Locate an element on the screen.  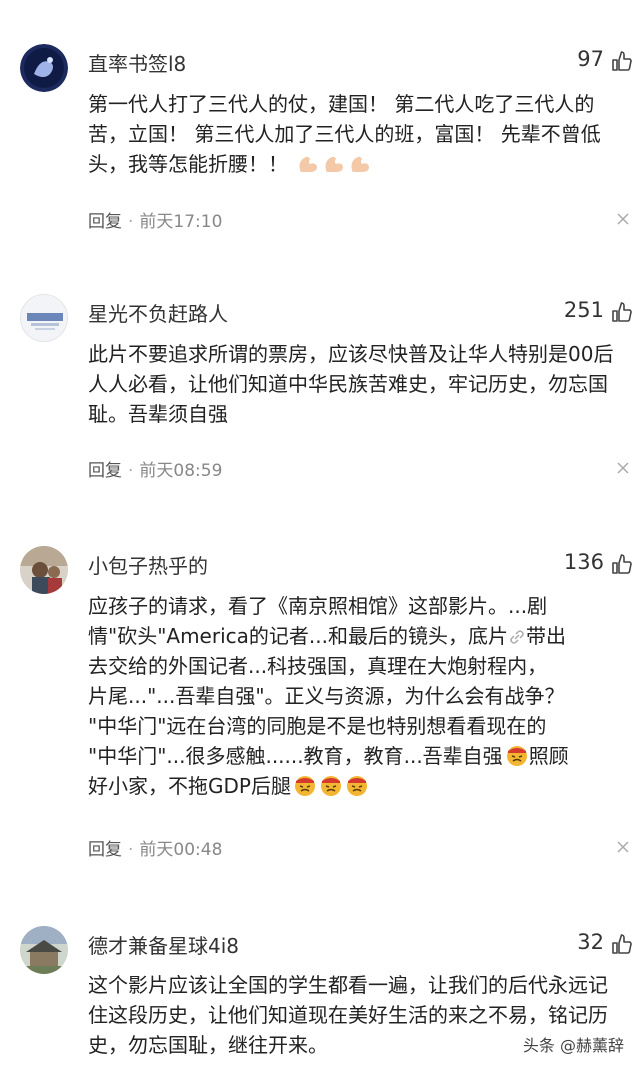
timestamp: 前天08:59 is located at coordinates (181, 471).